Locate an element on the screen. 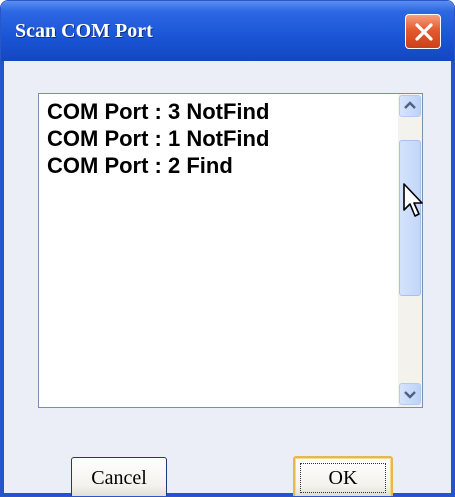 The image size is (455, 497). title-bar: Scan COM Port is located at coordinates (227, 31).